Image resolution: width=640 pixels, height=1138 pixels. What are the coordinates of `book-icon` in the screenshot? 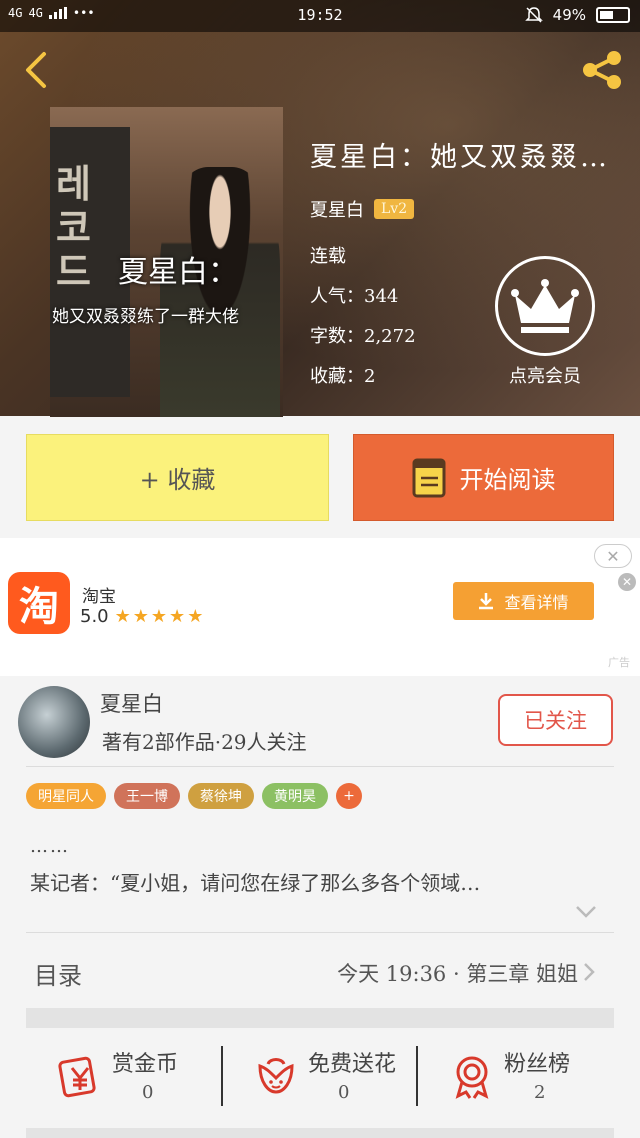 It's located at (428, 477).